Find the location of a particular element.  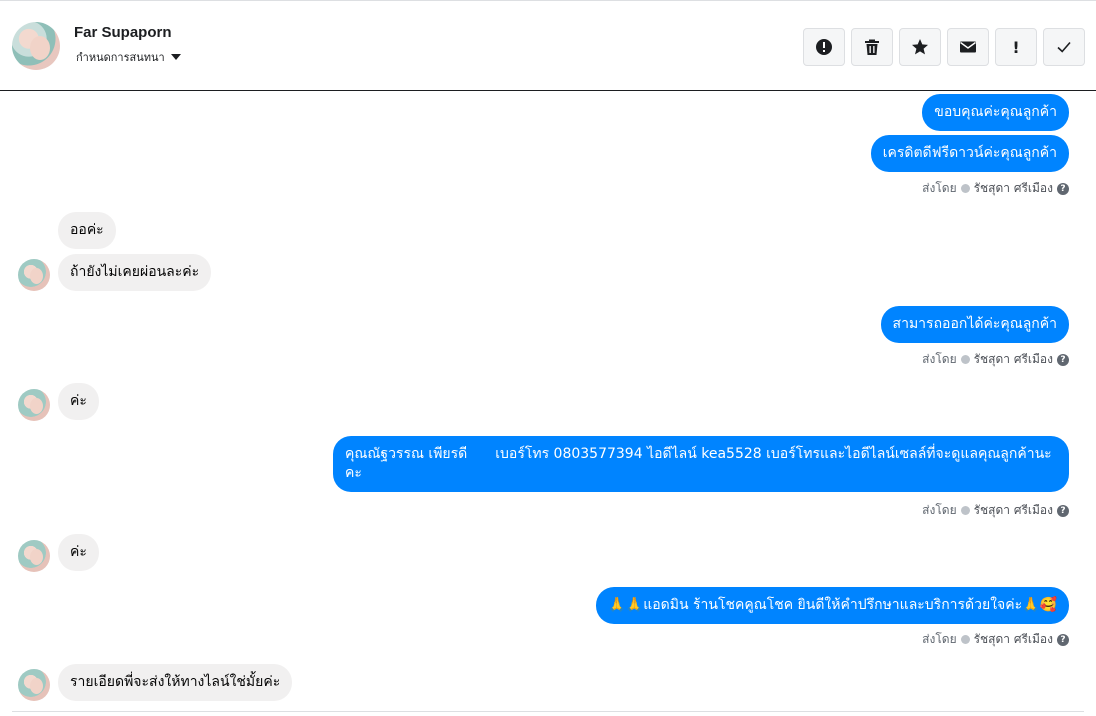

envelope-icon is located at coordinates (968, 47).